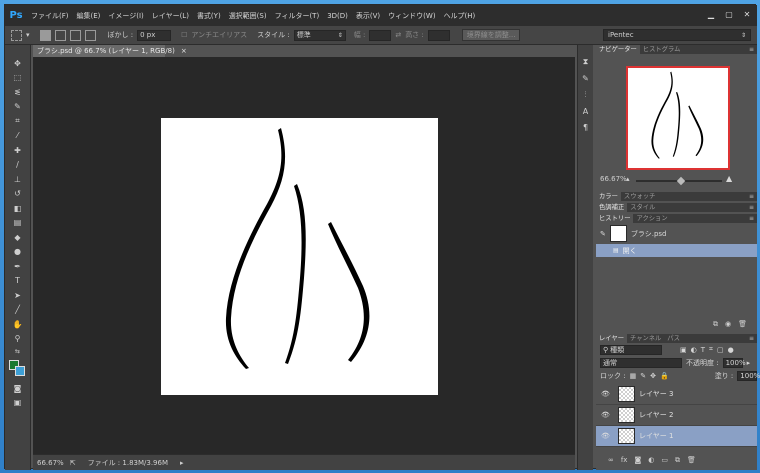  Describe the element at coordinates (18, 136) in the screenshot. I see `eyedropper-tool-icon: ⁄` at that location.